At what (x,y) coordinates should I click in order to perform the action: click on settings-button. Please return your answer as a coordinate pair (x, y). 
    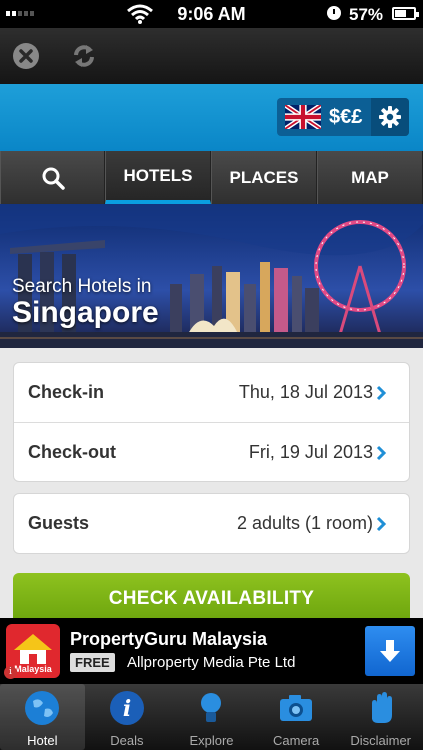
    Looking at the image, I should click on (390, 117).